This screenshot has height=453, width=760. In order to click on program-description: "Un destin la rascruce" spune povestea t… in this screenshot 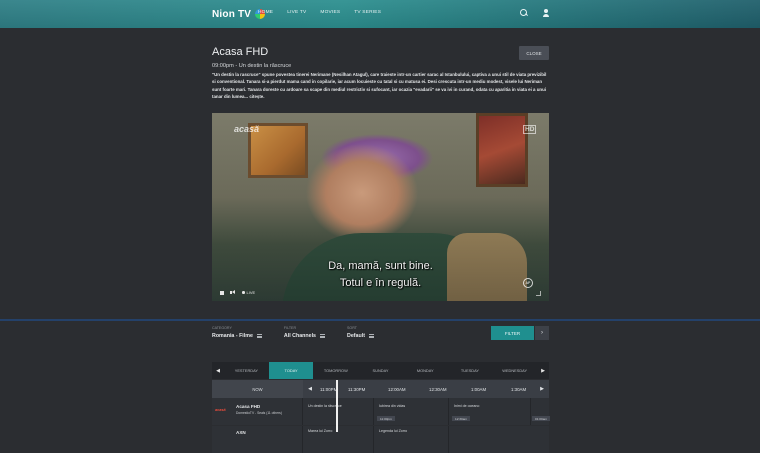, I will do `click(379, 85)`.